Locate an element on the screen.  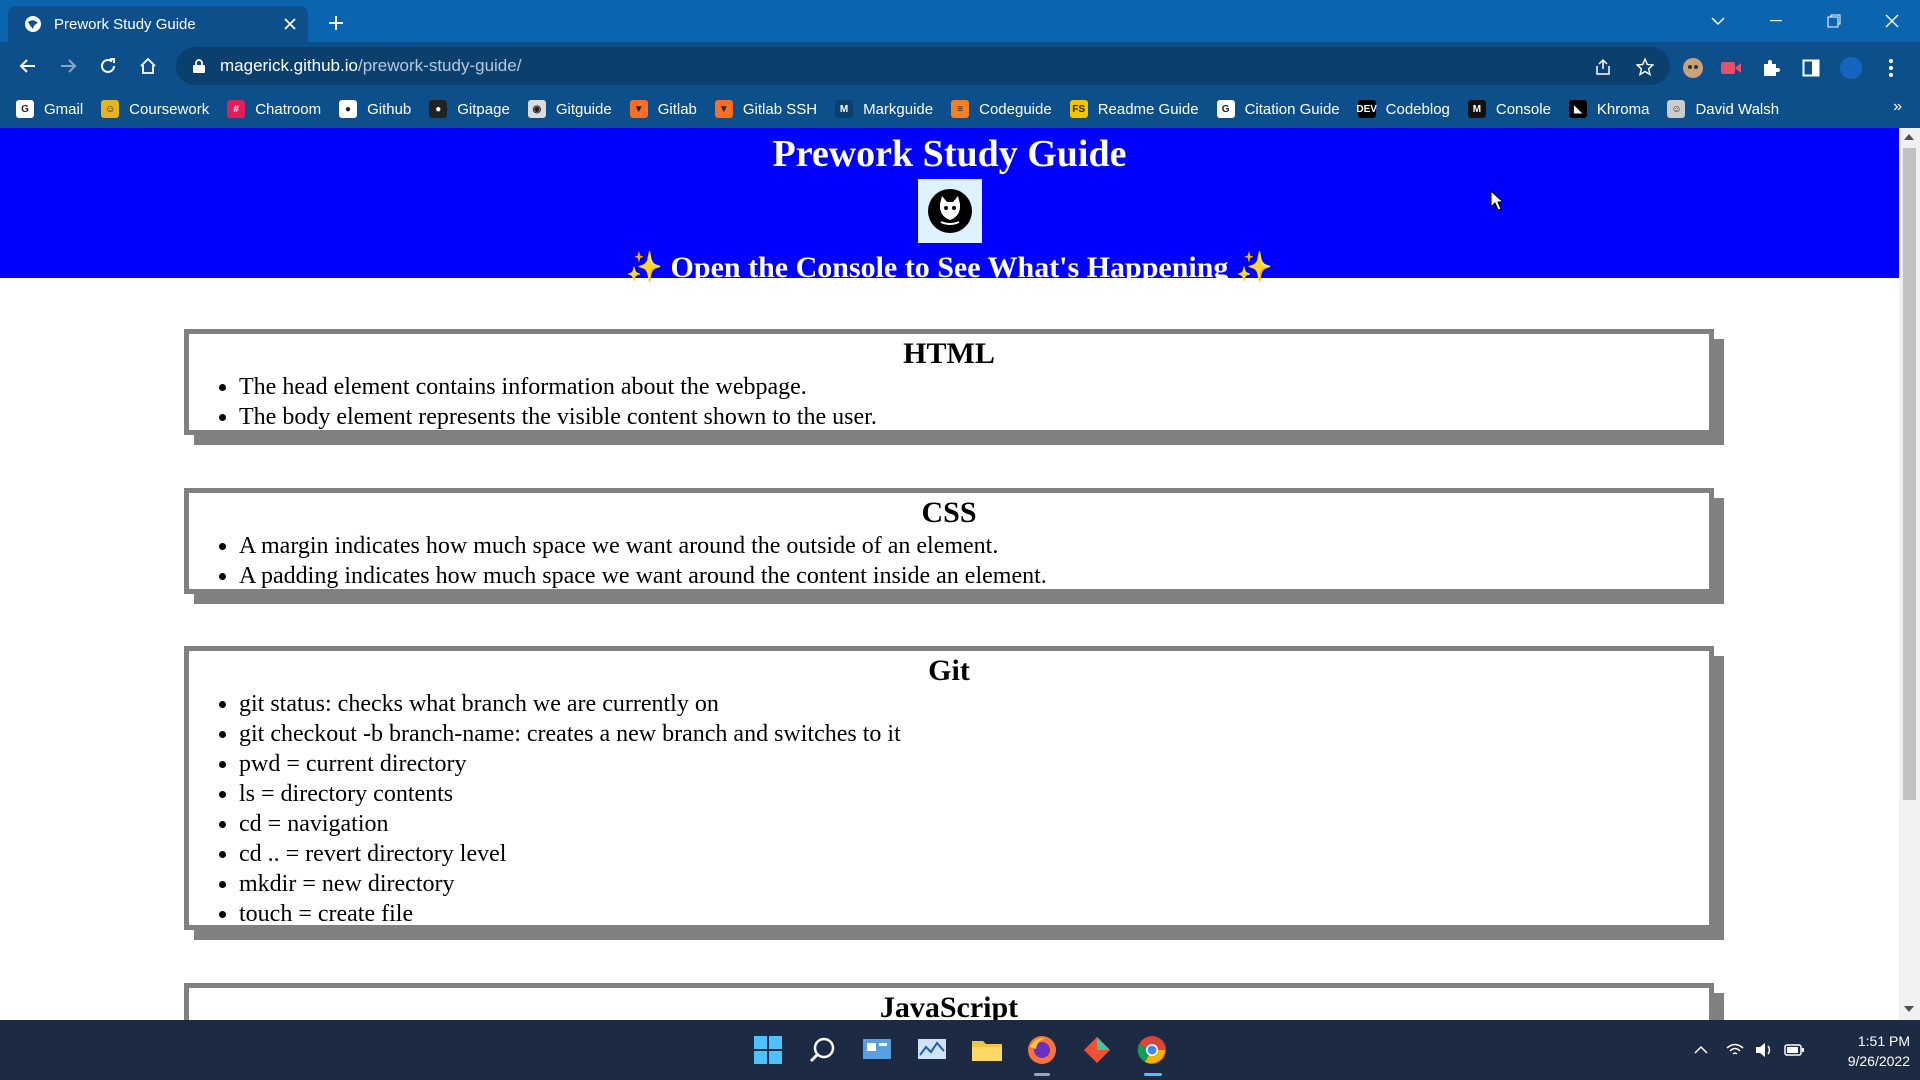
close-tab-icon is located at coordinates (290, 24).